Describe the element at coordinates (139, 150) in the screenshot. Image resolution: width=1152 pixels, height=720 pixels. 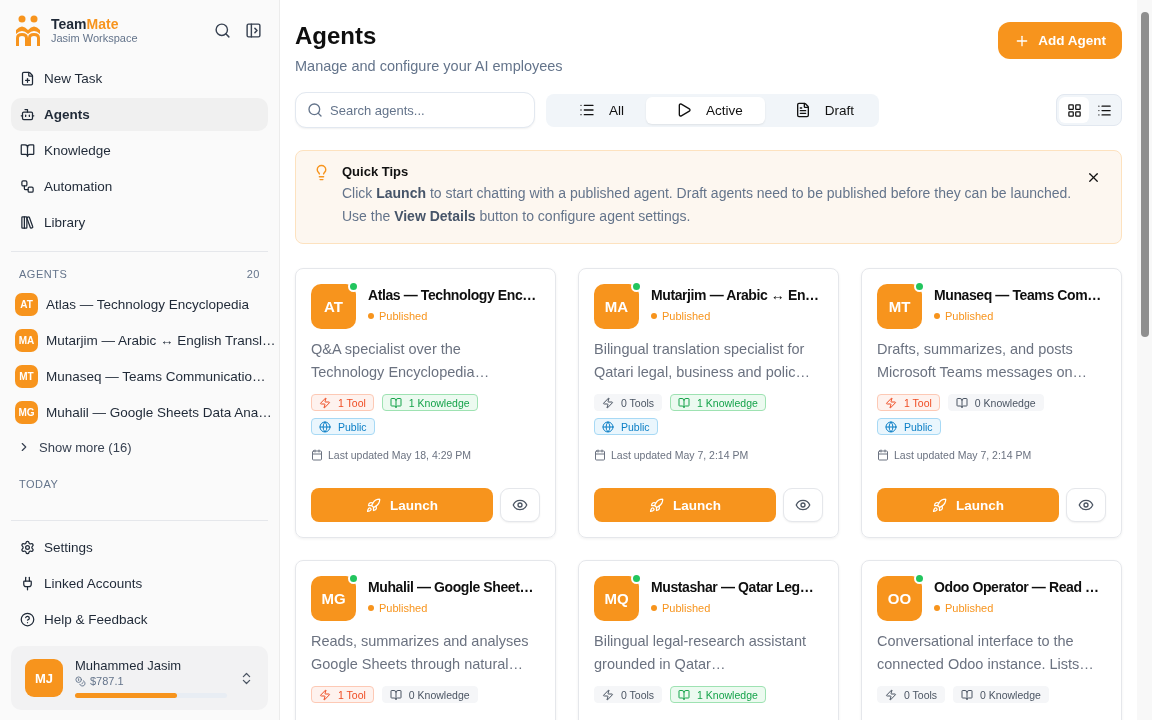
I see `nav-item: Knowledge` at that location.